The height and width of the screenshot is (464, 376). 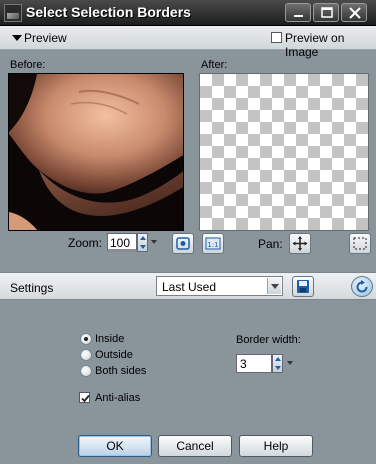 What do you see at coordinates (117, 398) in the screenshot?
I see `anti-alias-label: Anti-alias` at bounding box center [117, 398].